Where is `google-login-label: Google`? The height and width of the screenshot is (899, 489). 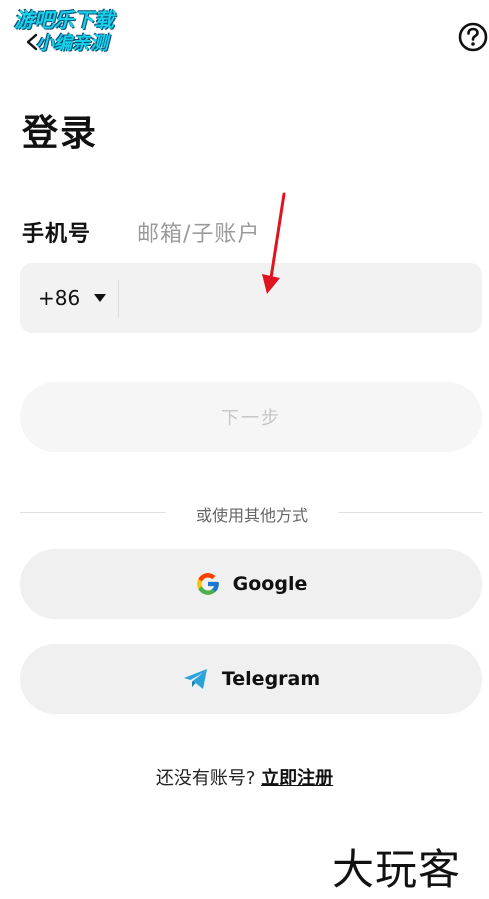 google-login-label: Google is located at coordinates (270, 584).